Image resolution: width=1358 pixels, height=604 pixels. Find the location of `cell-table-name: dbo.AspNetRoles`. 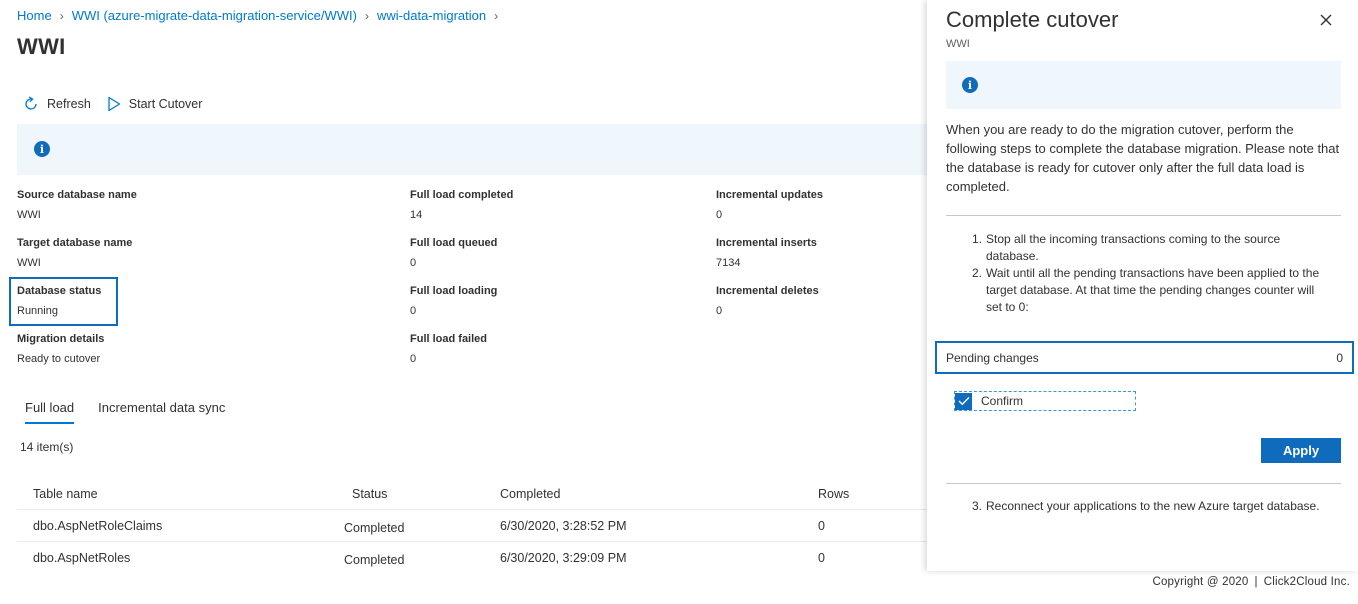

cell-table-name: dbo.AspNetRoles is located at coordinates (82, 558).